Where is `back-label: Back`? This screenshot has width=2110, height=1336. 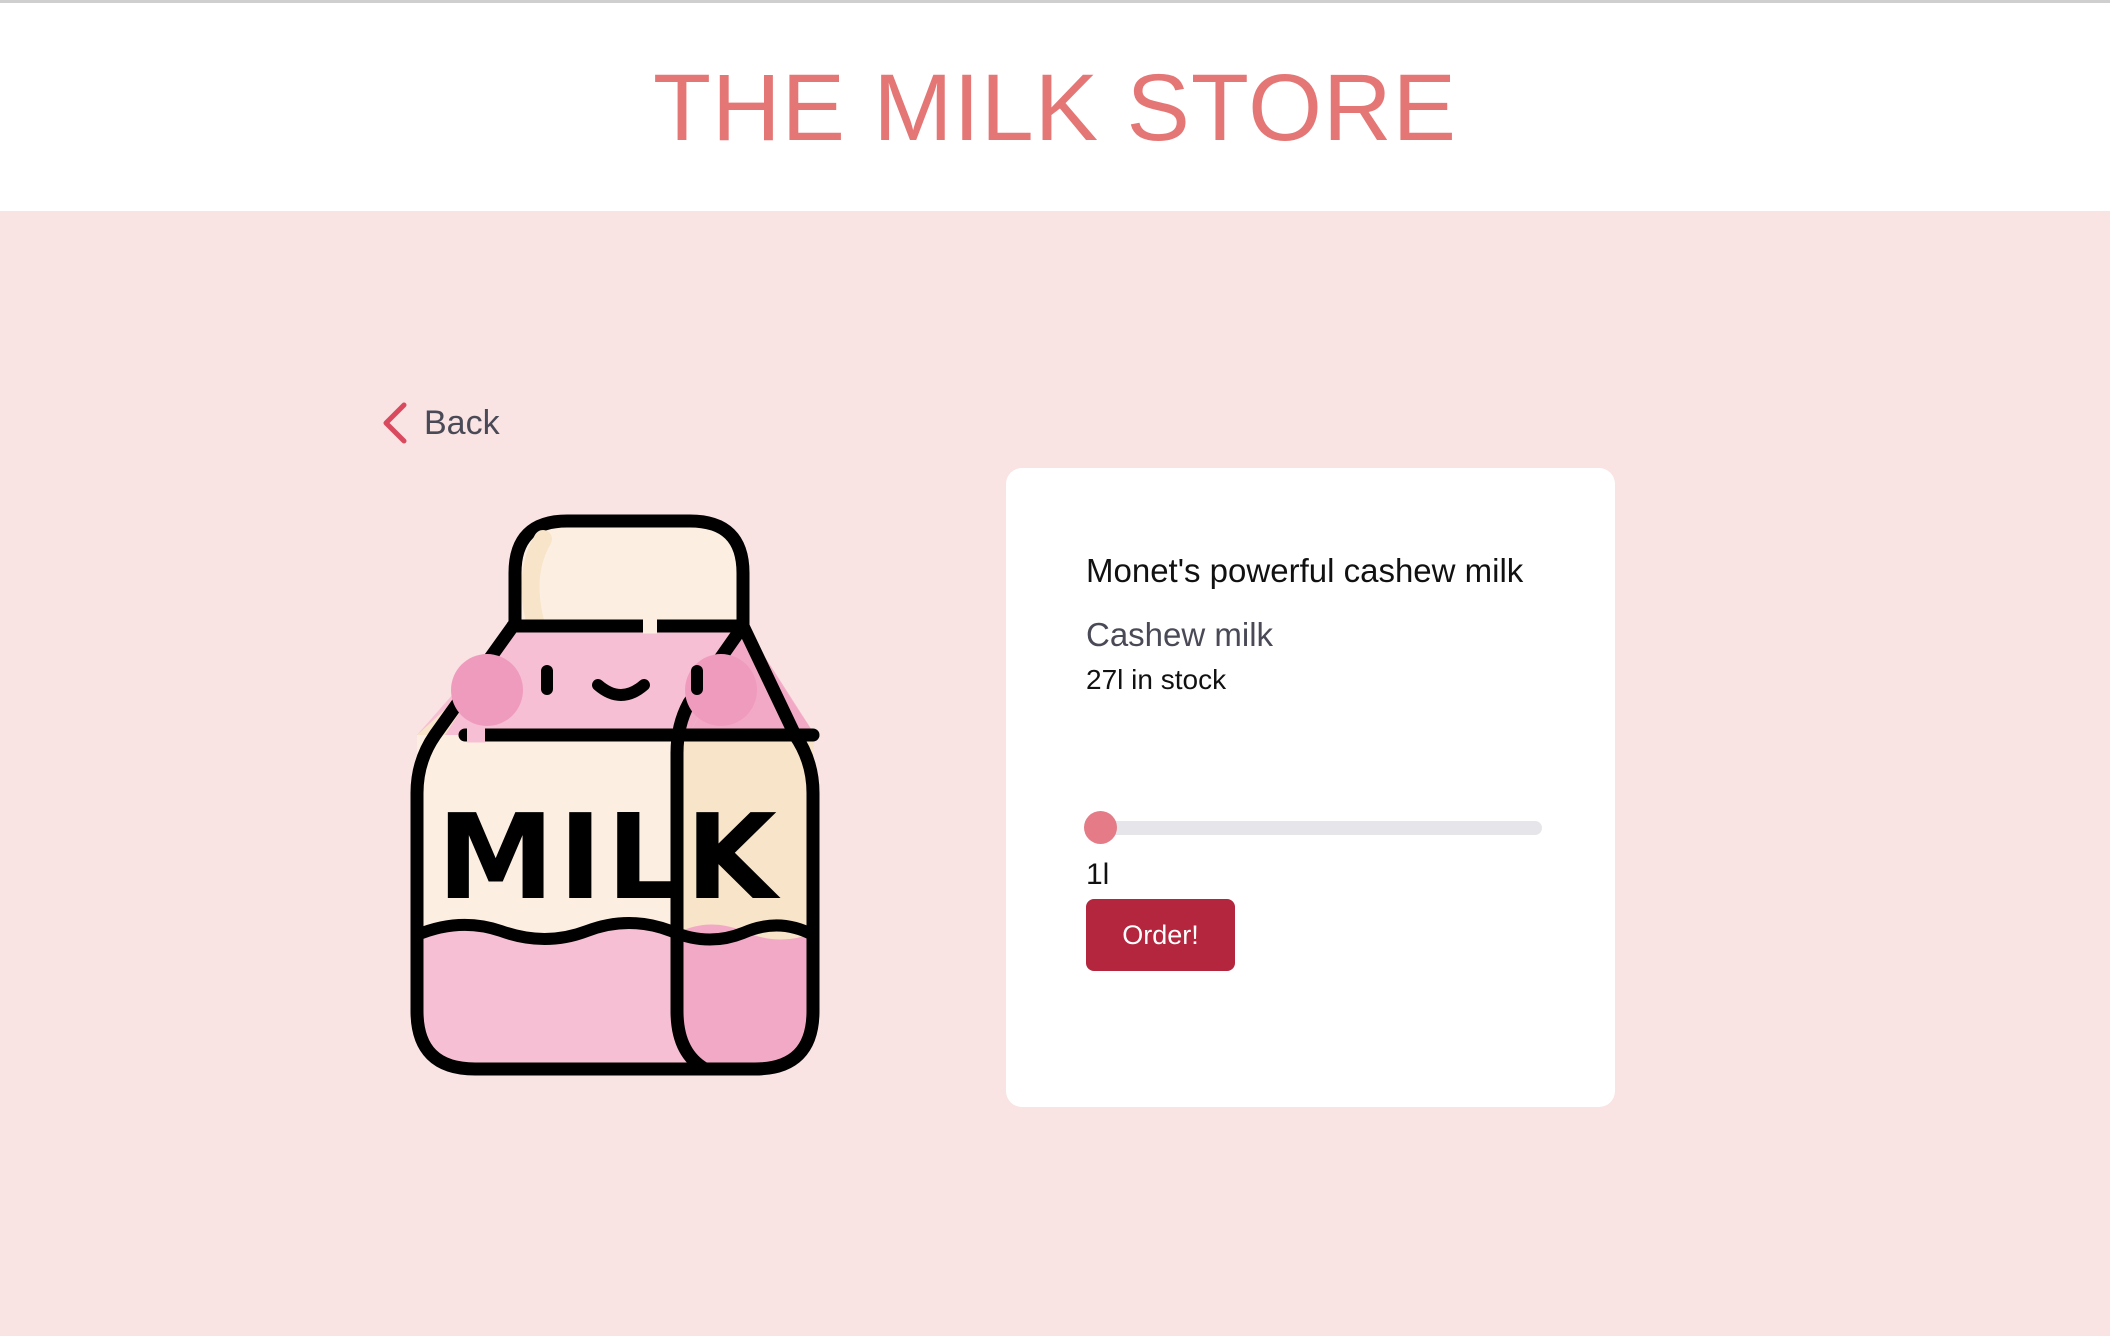
back-label: Back is located at coordinates (462, 422).